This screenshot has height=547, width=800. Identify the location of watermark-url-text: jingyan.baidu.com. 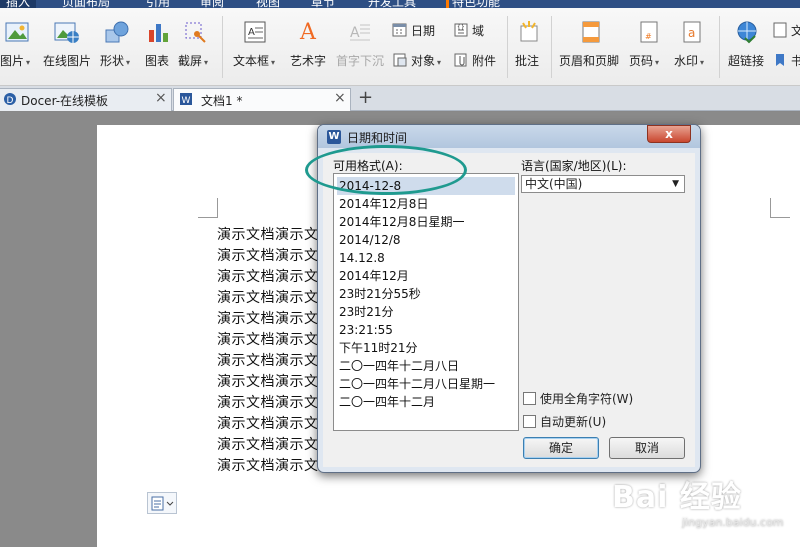
(733, 522).